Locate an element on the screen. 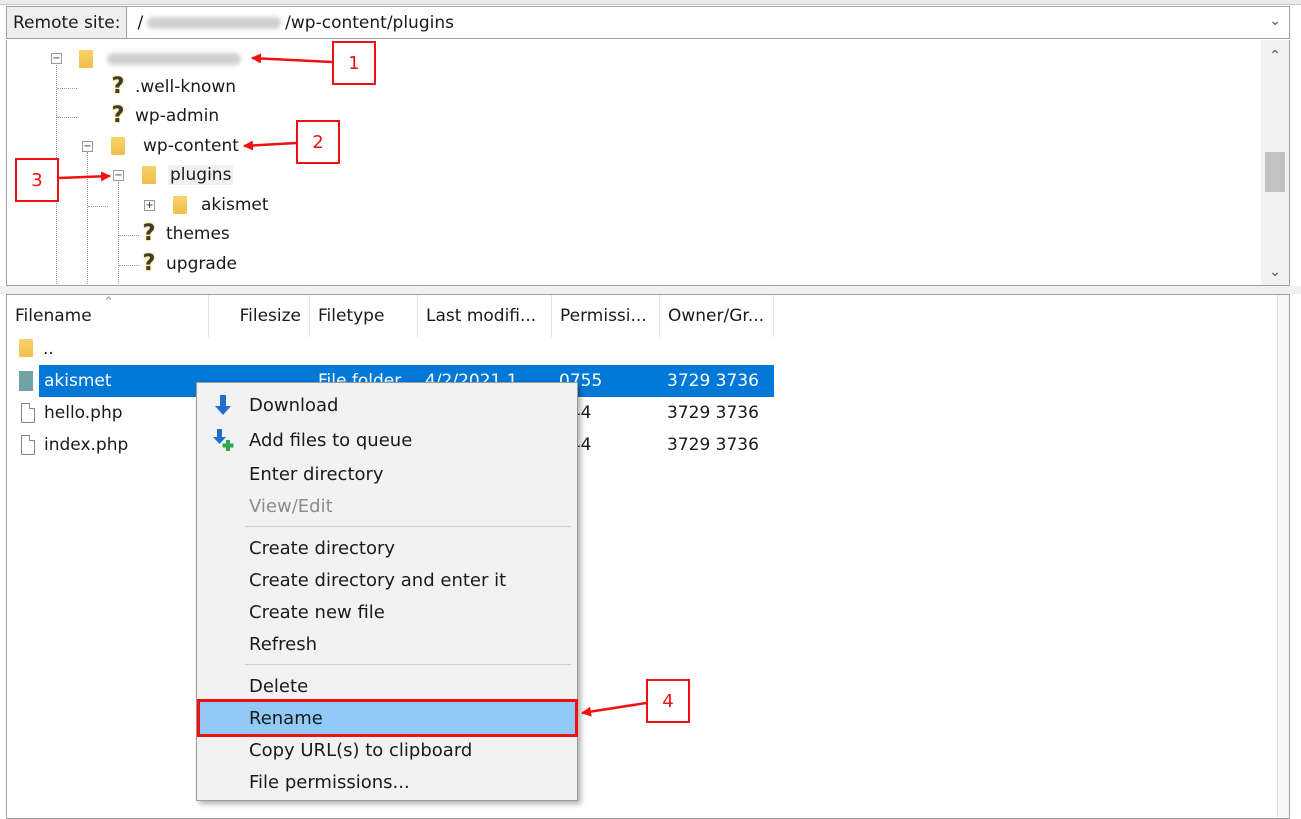  window-top-edge is located at coordinates (650, 2).